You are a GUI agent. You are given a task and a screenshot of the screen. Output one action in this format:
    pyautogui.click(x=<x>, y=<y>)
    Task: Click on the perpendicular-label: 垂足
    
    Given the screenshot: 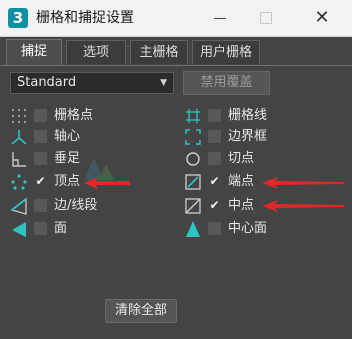 What is the action you would take?
    pyautogui.click(x=67, y=158)
    